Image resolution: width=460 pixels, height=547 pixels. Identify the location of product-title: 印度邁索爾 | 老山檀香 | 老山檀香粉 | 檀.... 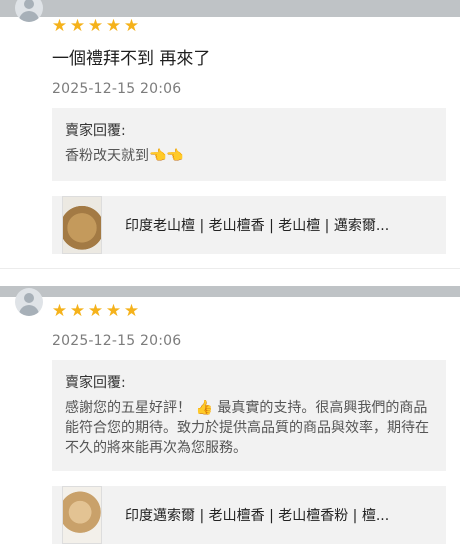
(257, 516).